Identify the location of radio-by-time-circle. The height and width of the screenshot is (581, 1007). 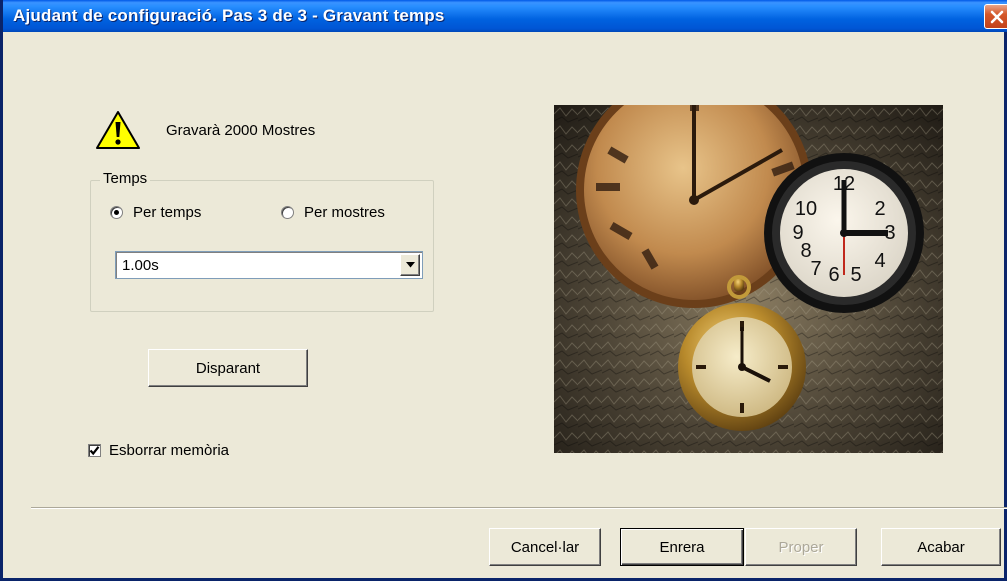
(116, 212).